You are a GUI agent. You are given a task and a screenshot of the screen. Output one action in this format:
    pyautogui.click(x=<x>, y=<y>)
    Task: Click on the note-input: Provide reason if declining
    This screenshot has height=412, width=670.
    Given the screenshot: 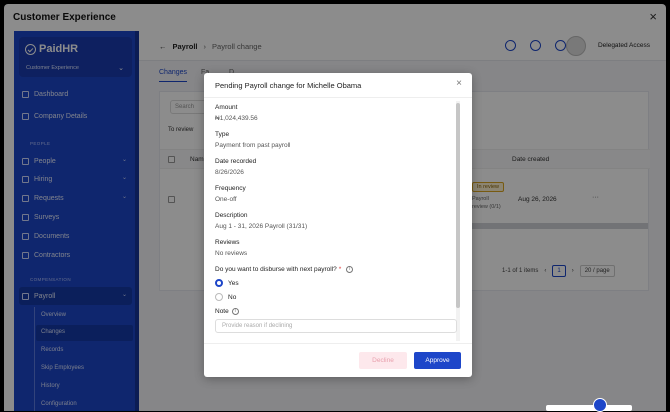 What is the action you would take?
    pyautogui.click(x=336, y=326)
    